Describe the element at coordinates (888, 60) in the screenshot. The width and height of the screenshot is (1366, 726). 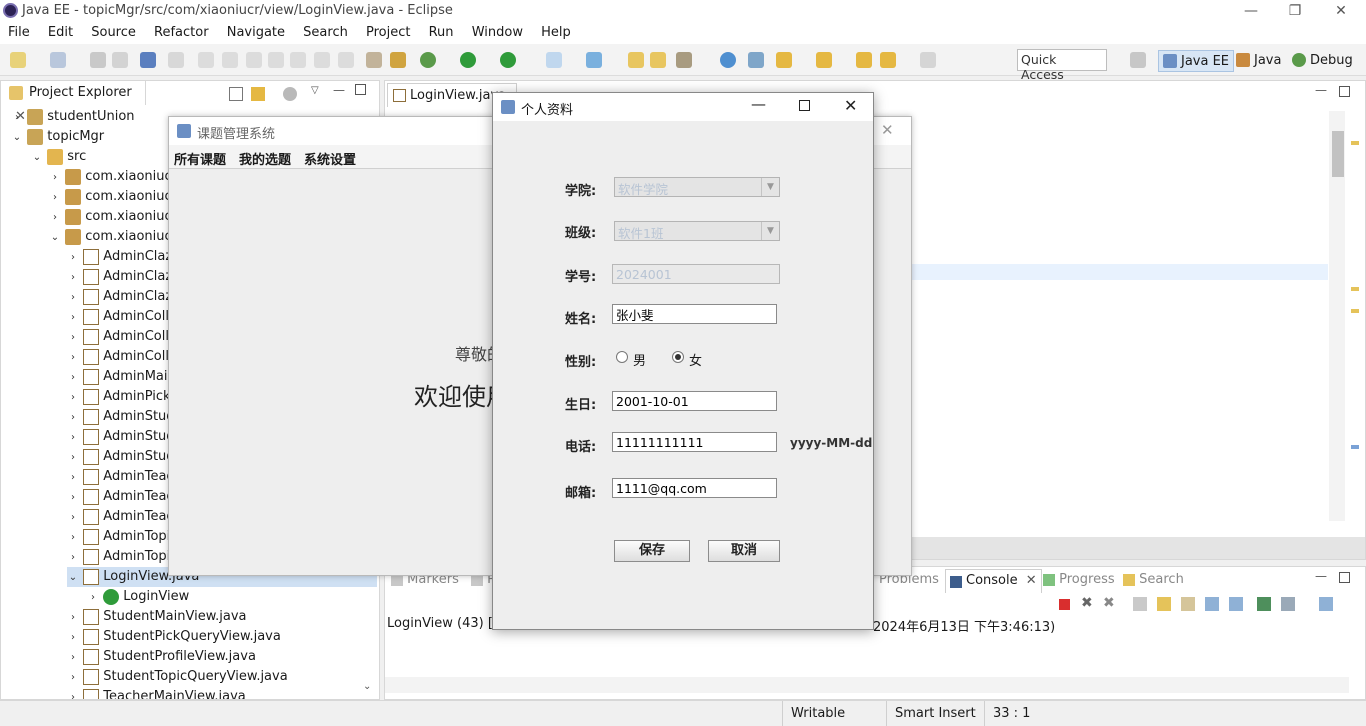
I see `back-icon` at that location.